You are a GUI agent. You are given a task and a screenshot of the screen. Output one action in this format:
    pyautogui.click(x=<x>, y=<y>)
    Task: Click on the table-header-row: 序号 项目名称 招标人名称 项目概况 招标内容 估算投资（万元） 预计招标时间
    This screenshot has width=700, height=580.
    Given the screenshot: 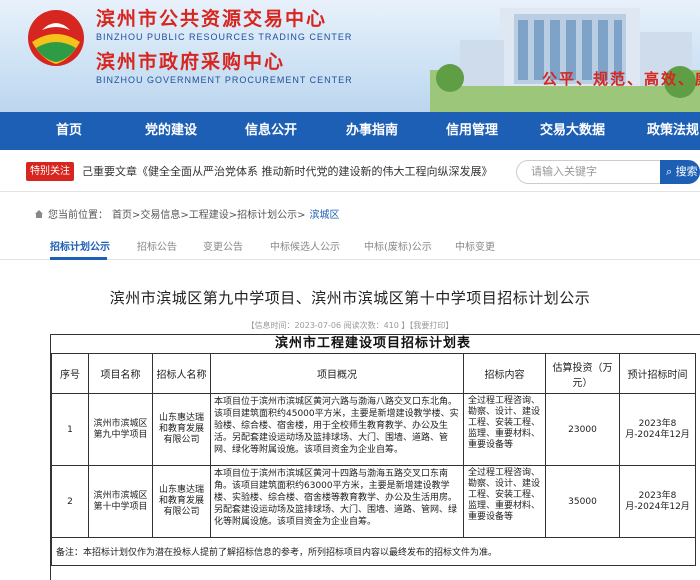 What is the action you would take?
    pyautogui.click(x=373, y=373)
    